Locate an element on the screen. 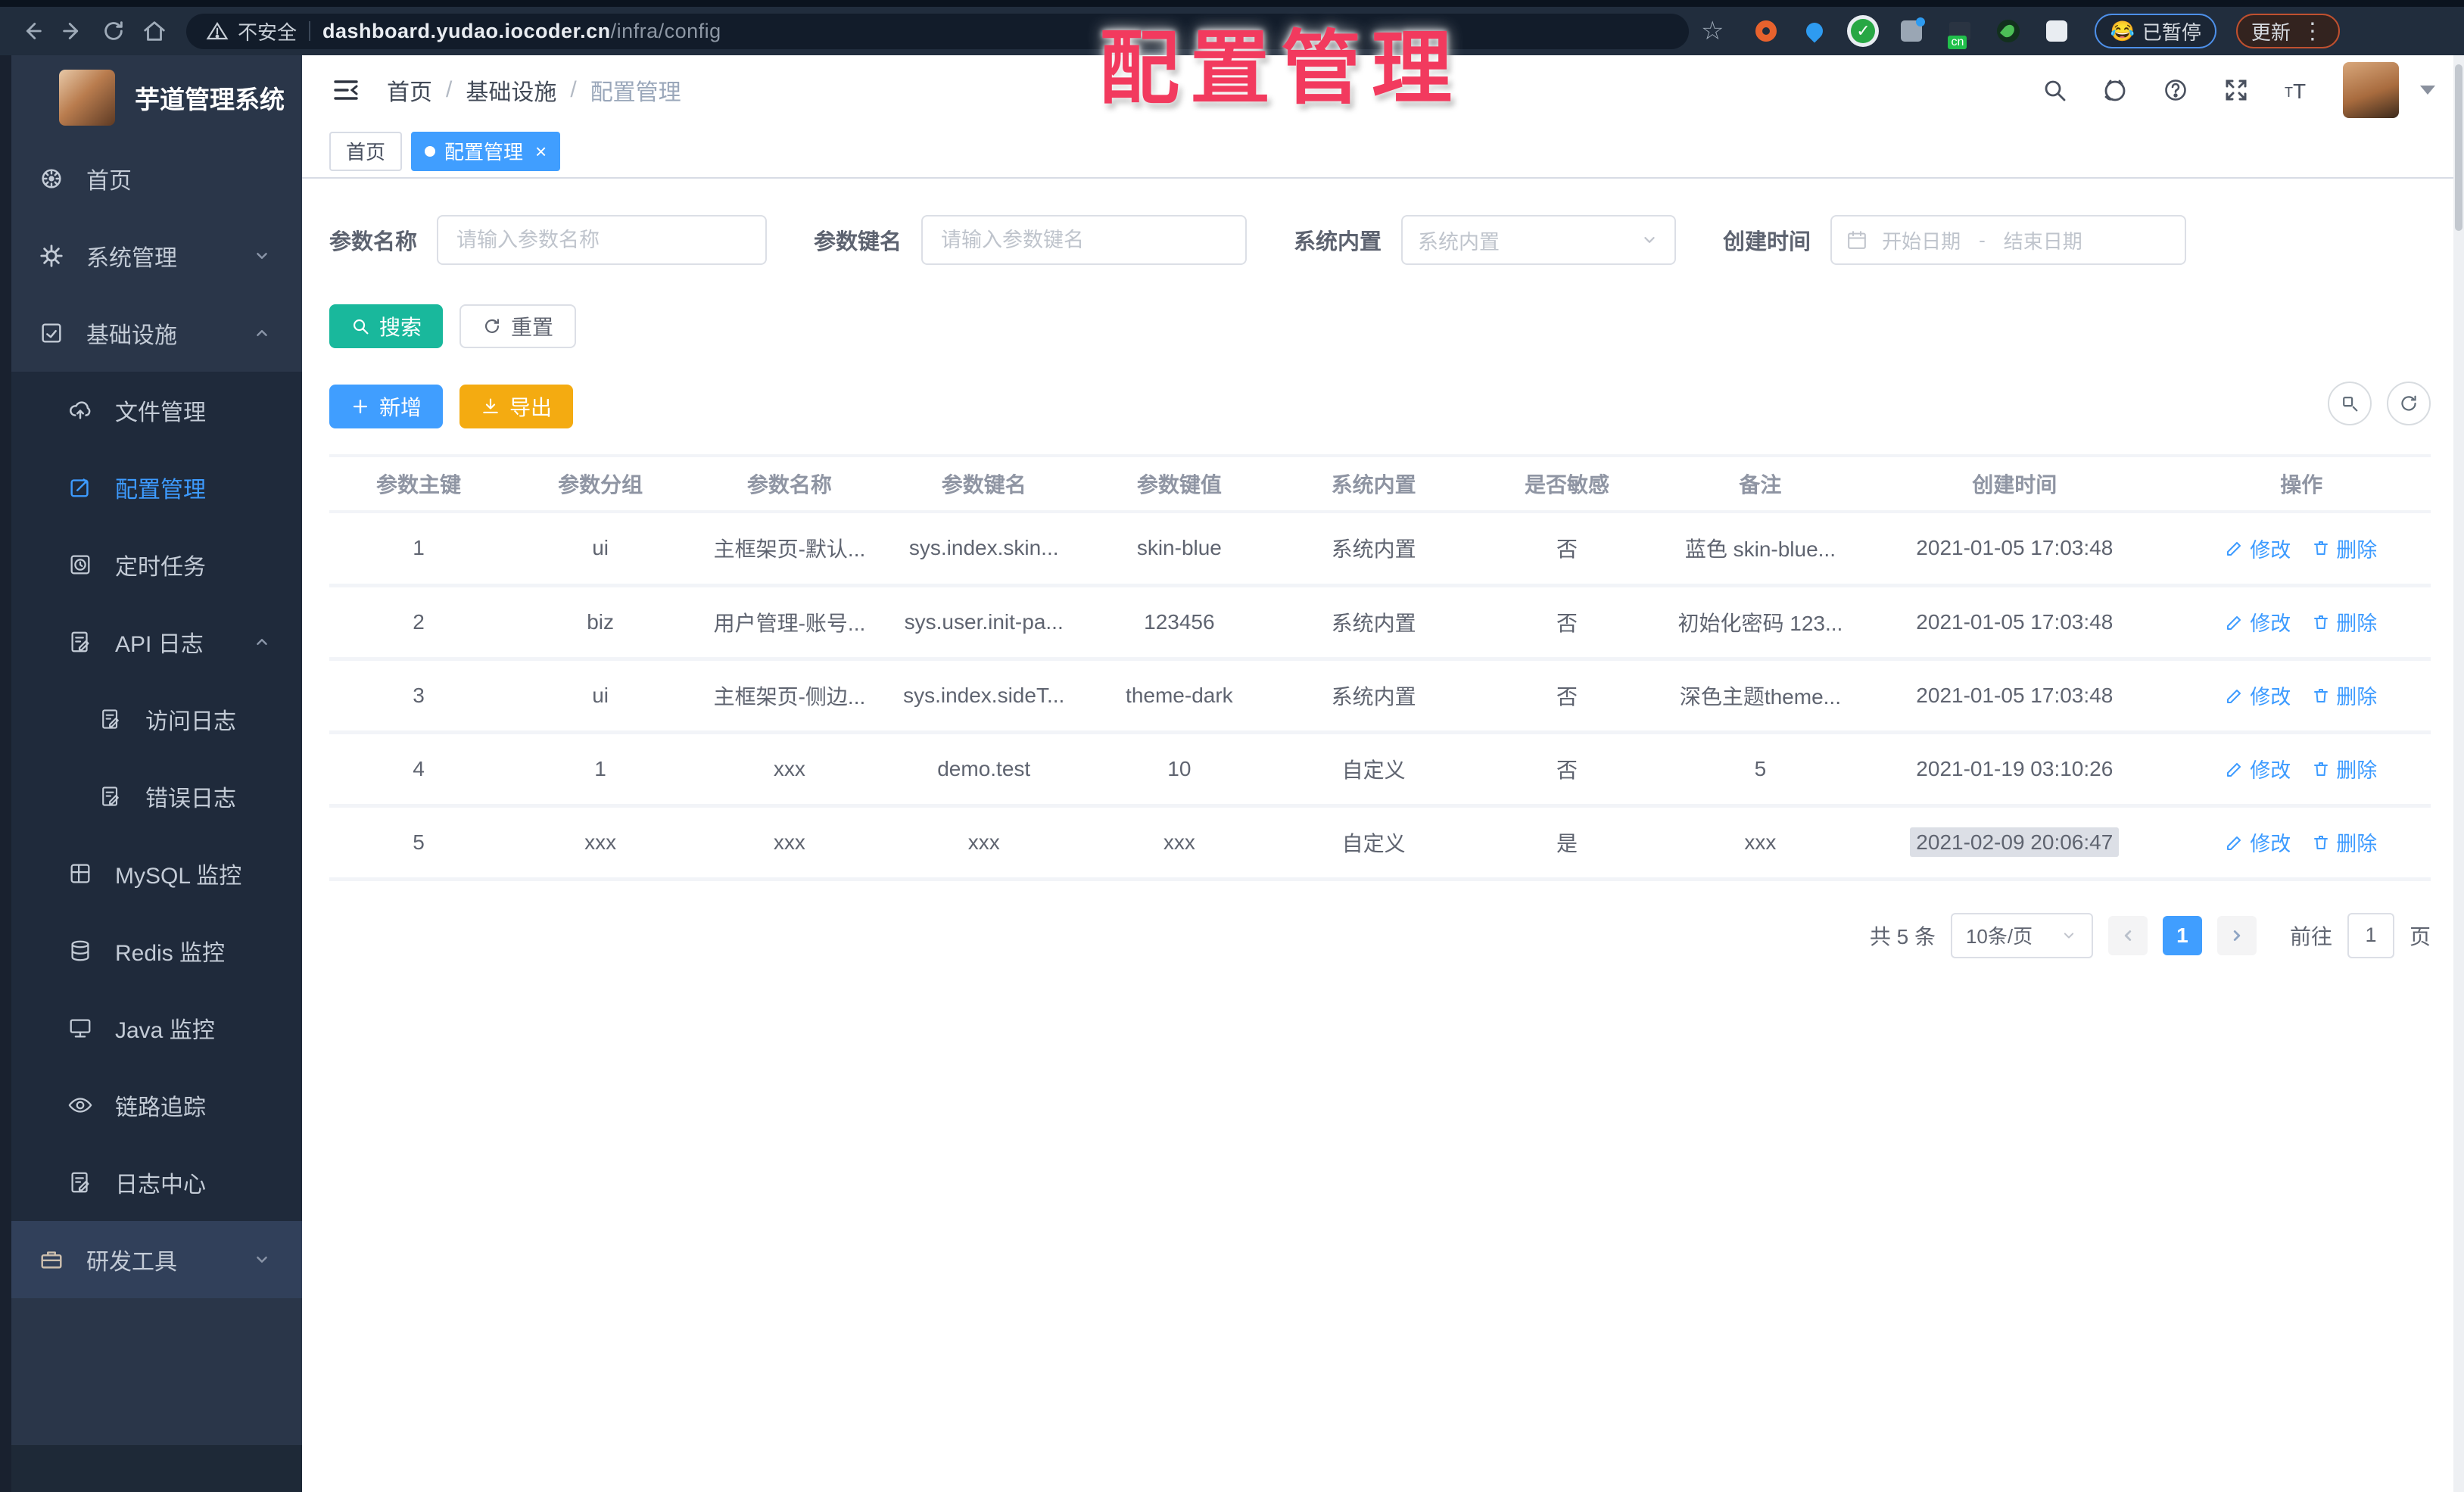  sidebar-item-mysql-monitor: MySQL 监控 is located at coordinates (156, 873).